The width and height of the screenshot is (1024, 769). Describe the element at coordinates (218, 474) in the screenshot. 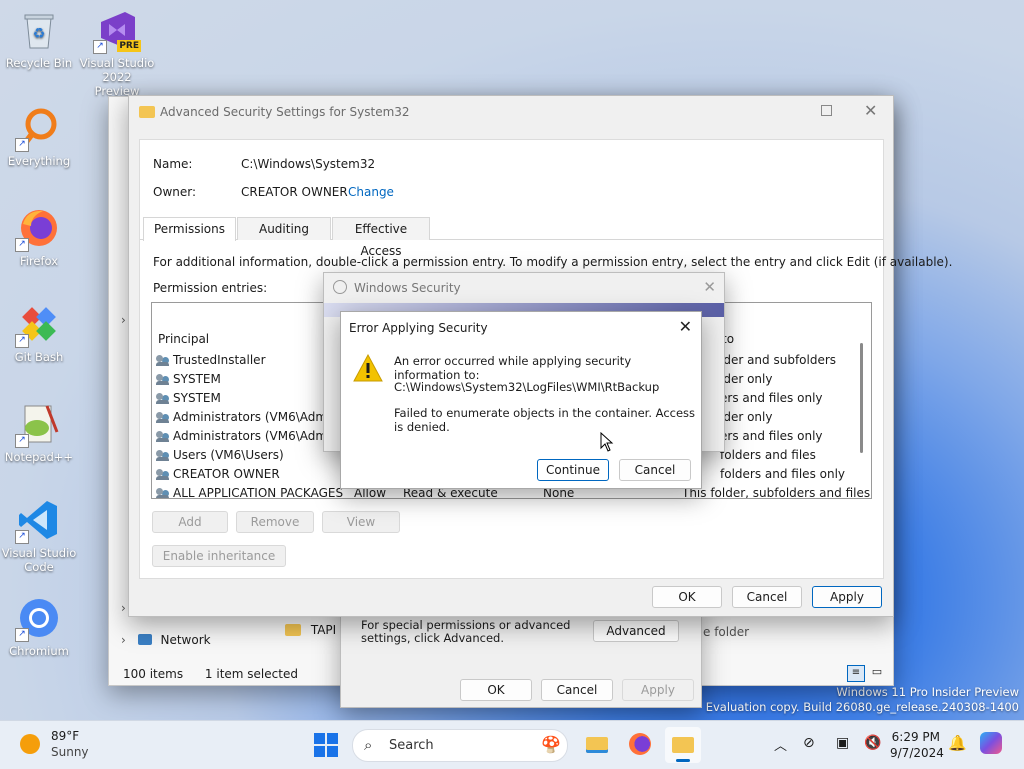

I see `permission-row: CREATOR OWNER` at that location.